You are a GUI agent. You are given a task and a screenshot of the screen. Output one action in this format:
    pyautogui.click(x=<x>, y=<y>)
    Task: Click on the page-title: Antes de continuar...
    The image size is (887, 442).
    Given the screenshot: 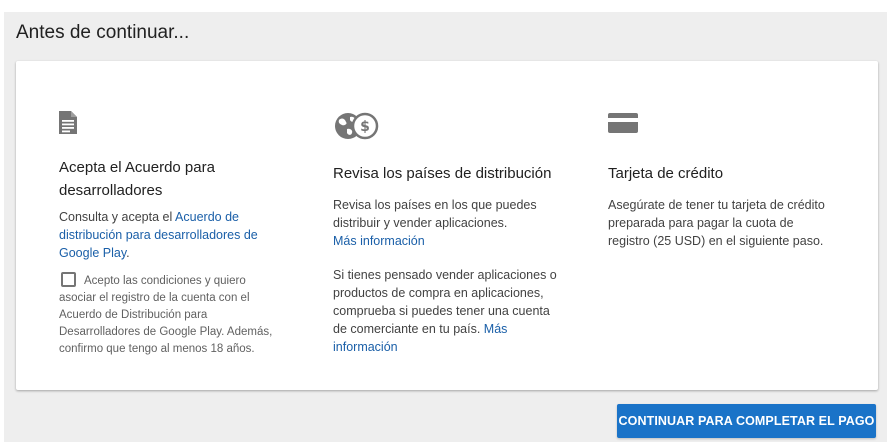 What is the action you would take?
    pyautogui.click(x=103, y=32)
    